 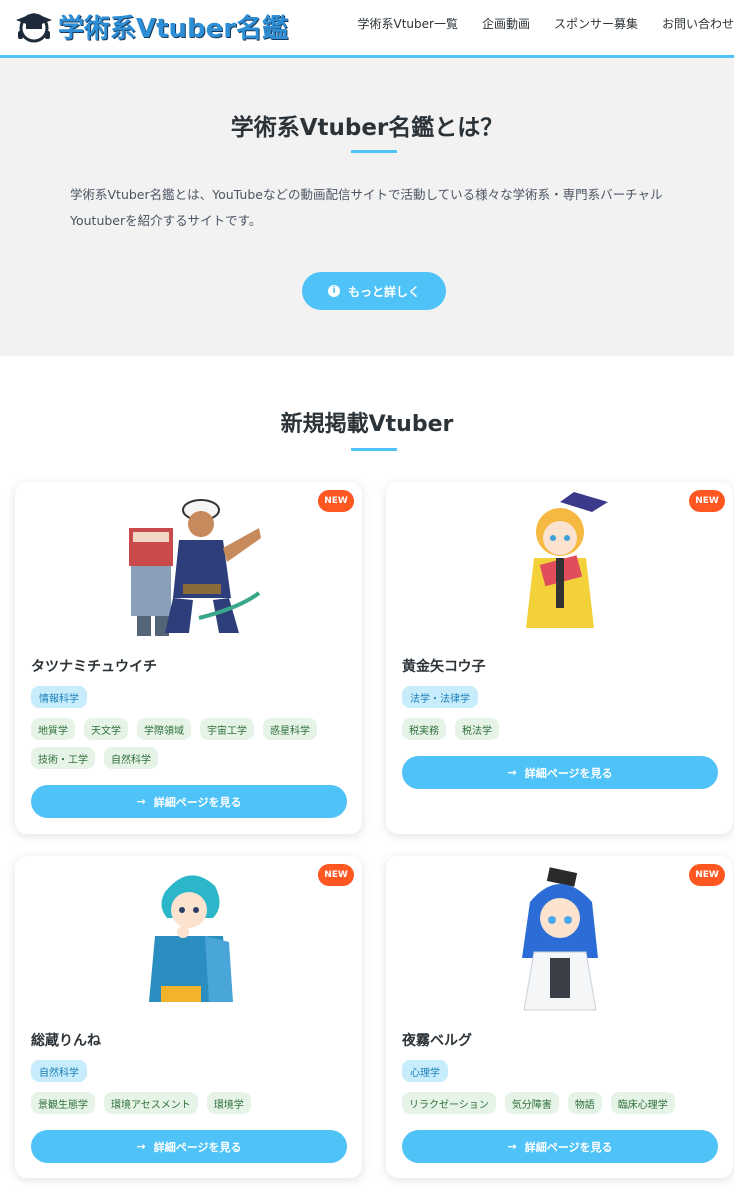 What do you see at coordinates (367, 128) in the screenshot?
I see `intro-title: 学術系Vtuber名鑑とは？` at bounding box center [367, 128].